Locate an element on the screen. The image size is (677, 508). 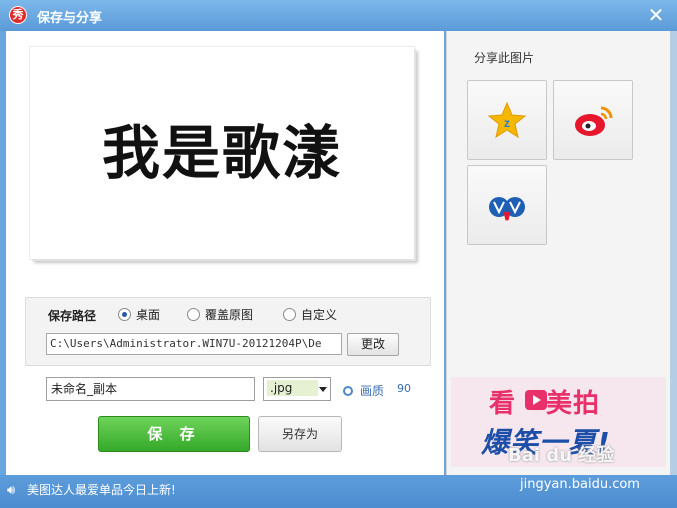
quality-label: 画质 is located at coordinates (372, 391).